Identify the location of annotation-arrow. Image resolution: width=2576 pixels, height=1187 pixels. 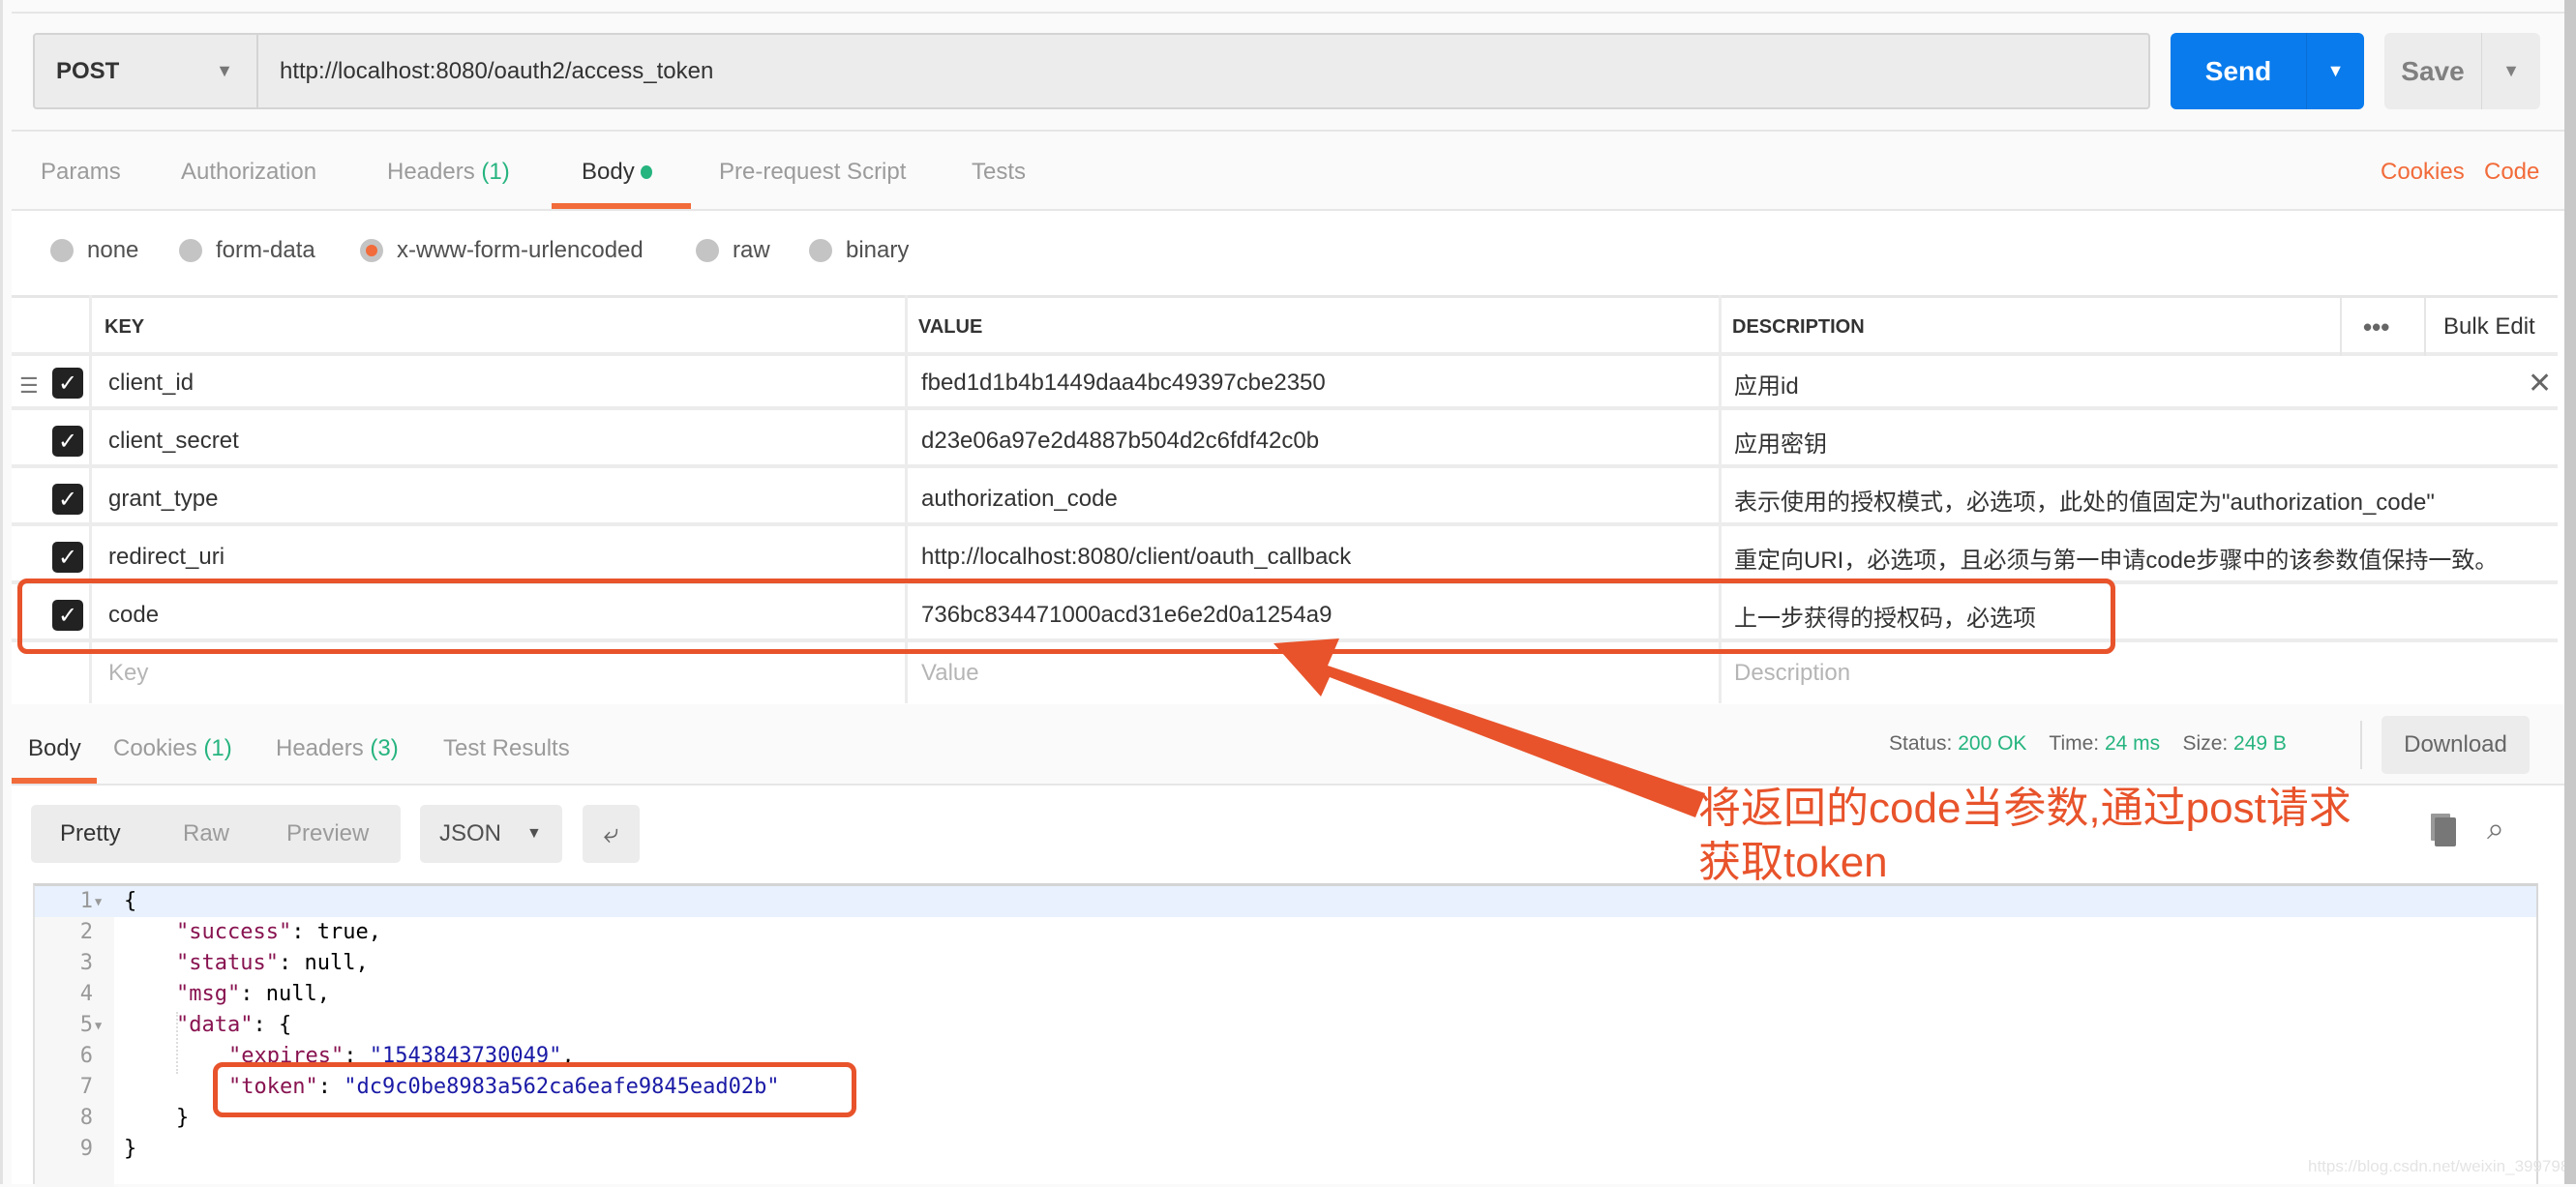
(1489, 727).